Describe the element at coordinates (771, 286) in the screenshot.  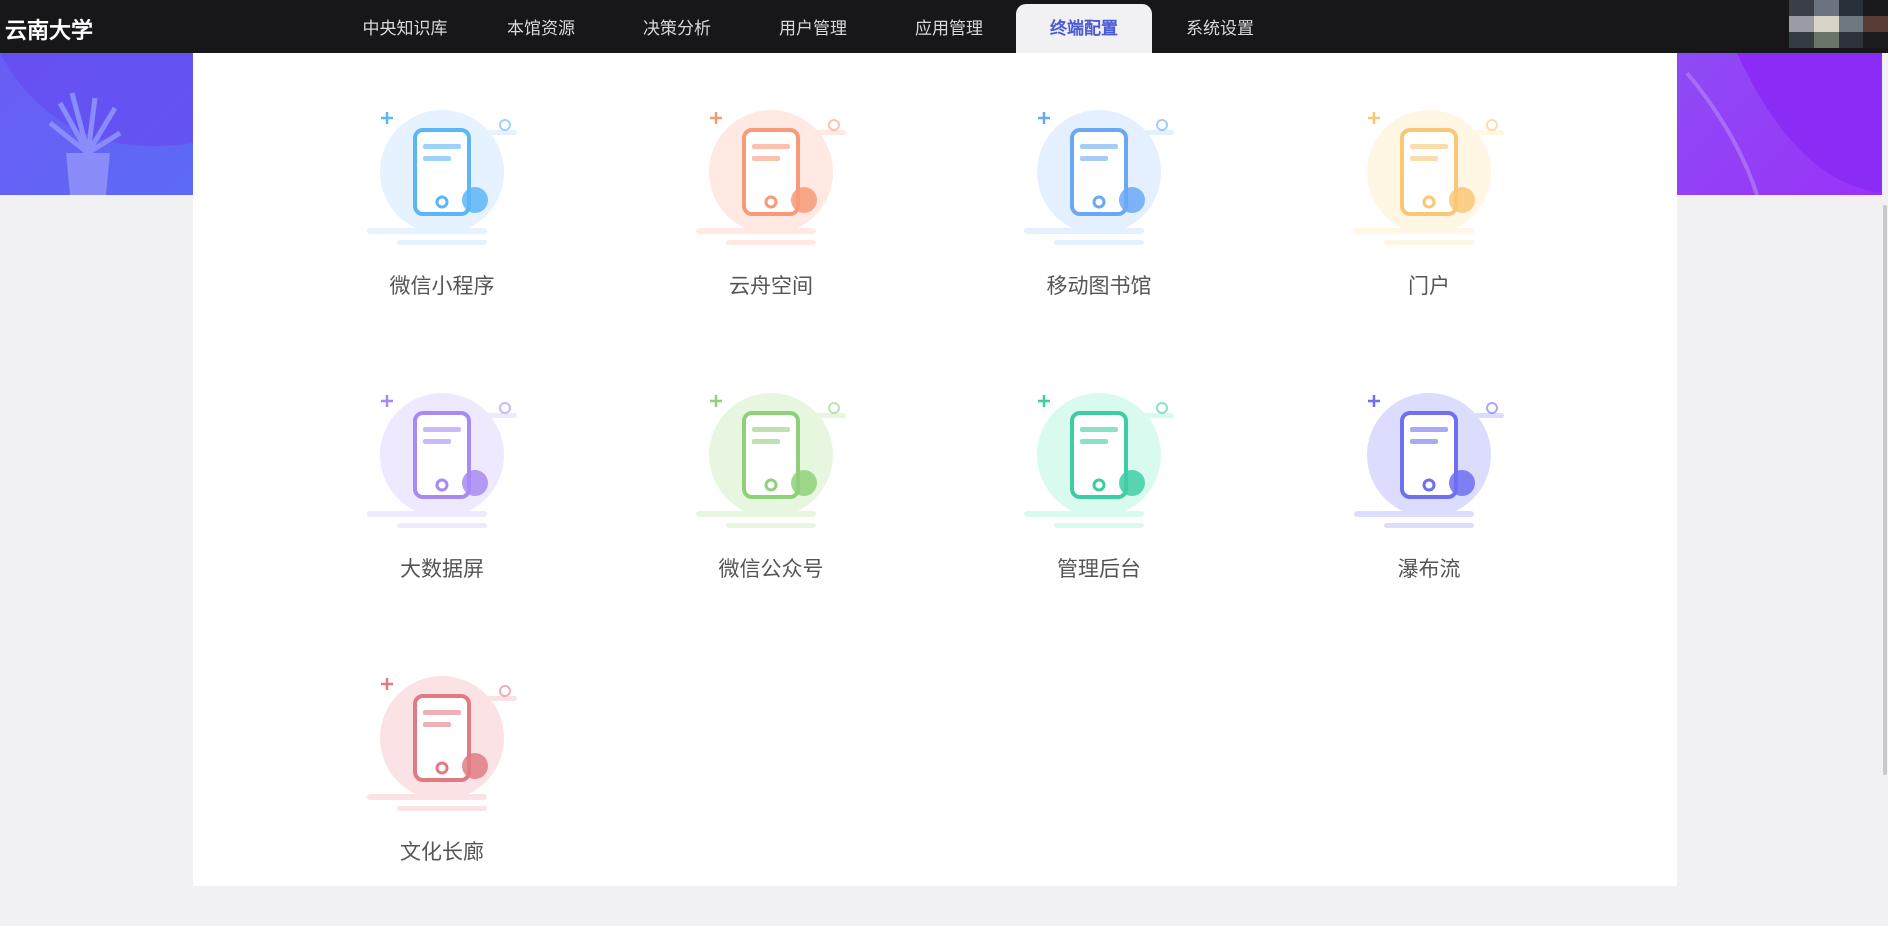
I see `tile-label: 云舟空间` at that location.